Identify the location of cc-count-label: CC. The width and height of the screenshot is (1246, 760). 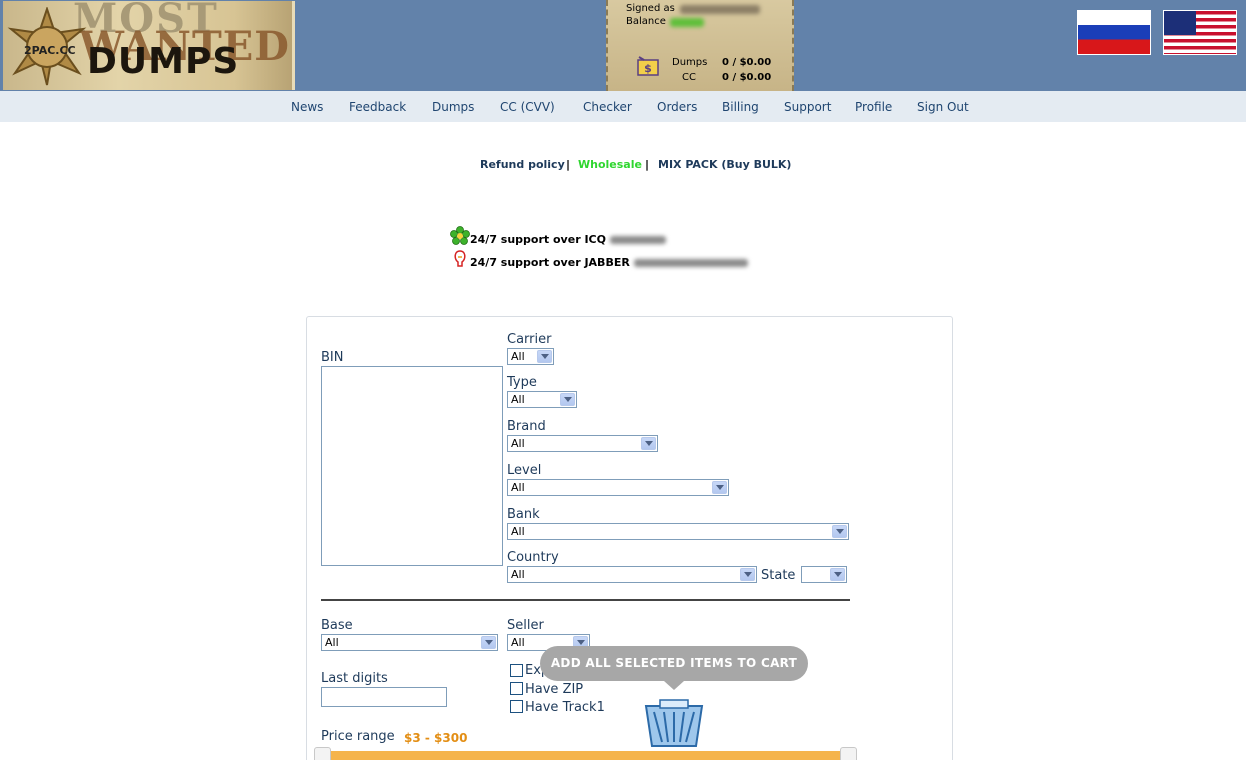
(689, 77).